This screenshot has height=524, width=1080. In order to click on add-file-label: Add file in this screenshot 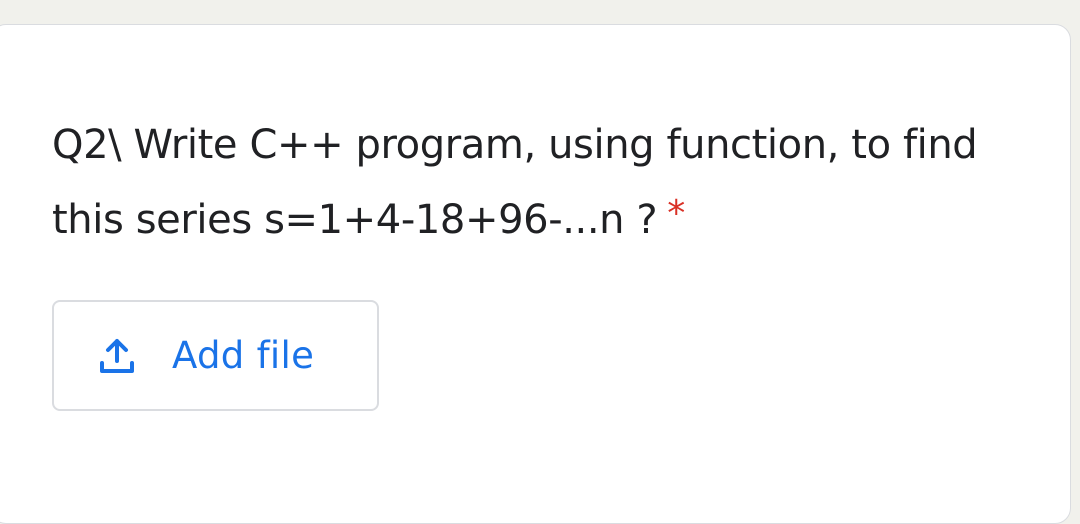, I will do `click(243, 355)`.